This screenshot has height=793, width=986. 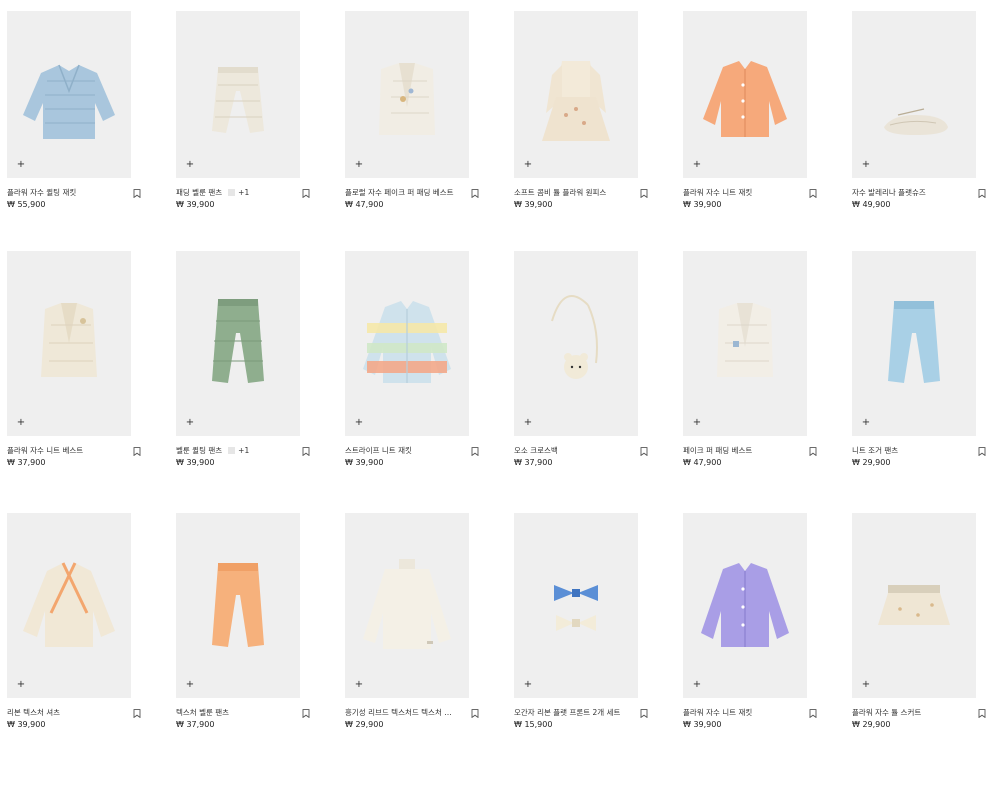 I want to click on product-info: 소프트 콤비 튤 플라워 원피스 ₩ 39,900, so click(x=581, y=199).